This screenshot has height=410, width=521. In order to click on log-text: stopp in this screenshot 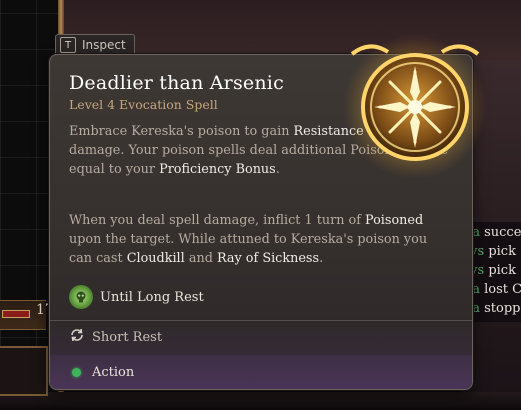, I will do `click(500, 308)`.